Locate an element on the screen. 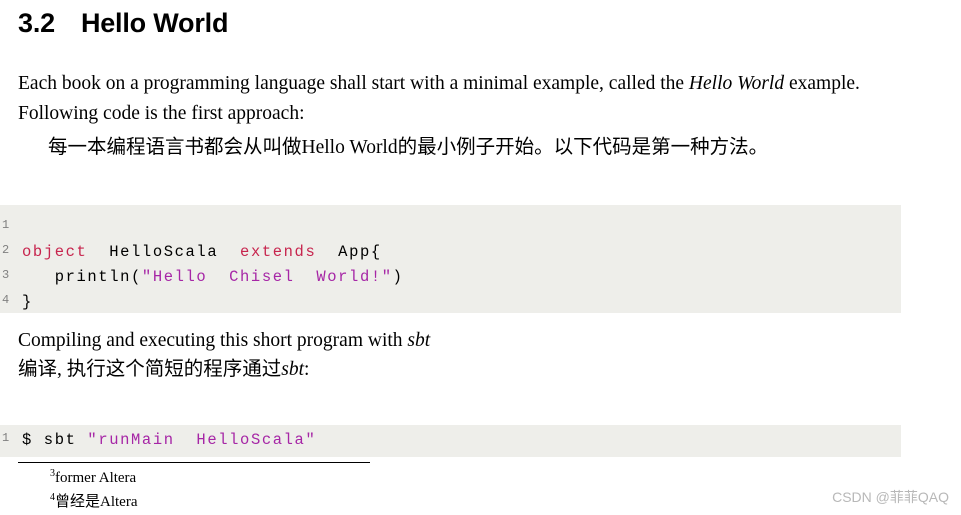  code-block-shell: 1 $ sbt "runMain HelloScala" is located at coordinates (450, 441).